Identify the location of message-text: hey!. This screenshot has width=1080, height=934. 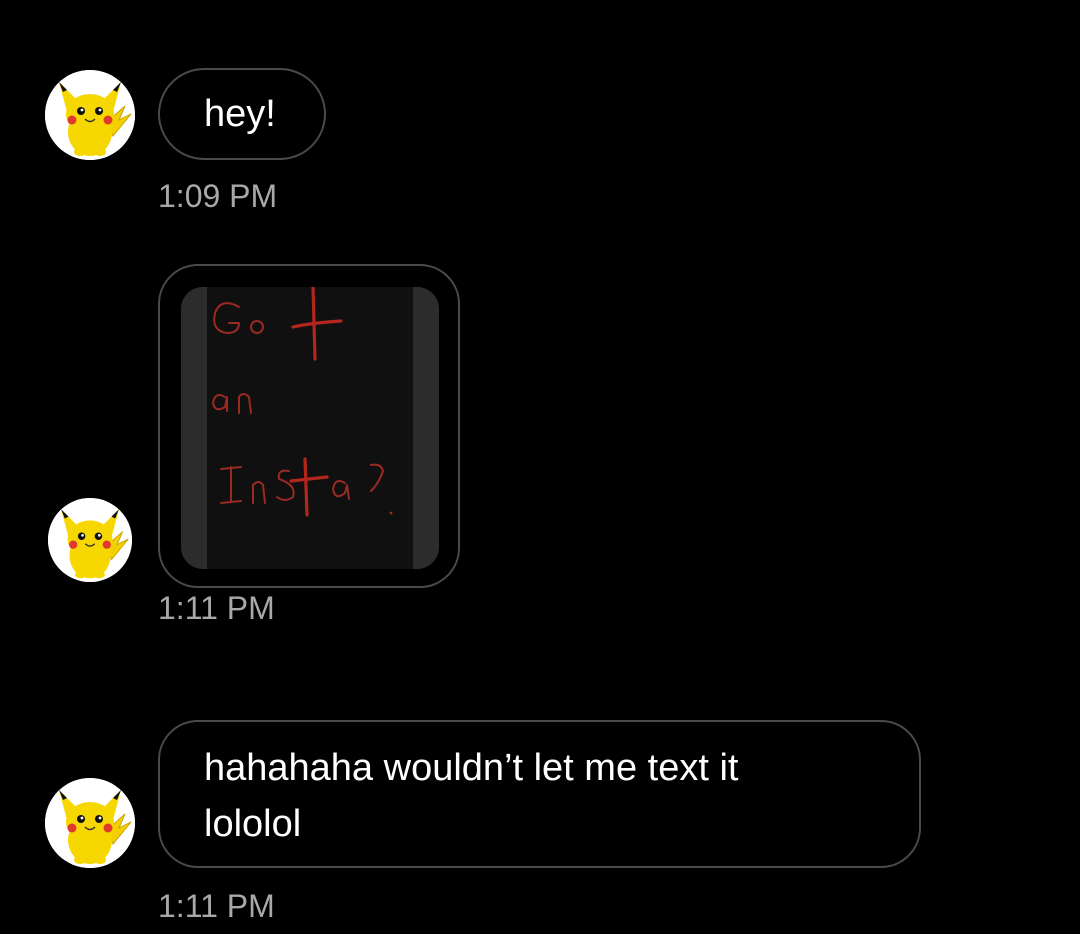
(240, 114).